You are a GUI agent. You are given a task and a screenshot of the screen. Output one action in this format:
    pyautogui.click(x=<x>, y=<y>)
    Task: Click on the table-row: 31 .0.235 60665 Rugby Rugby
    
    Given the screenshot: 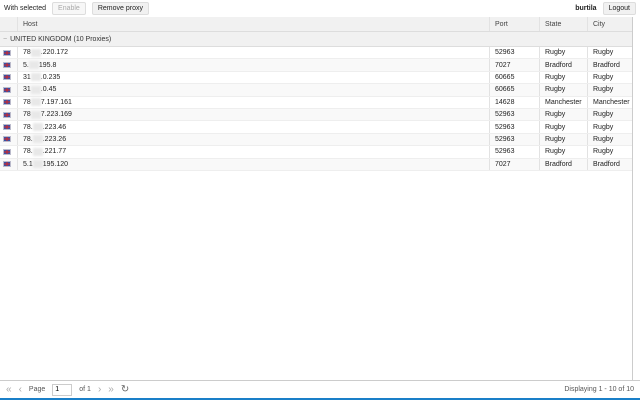 What is the action you would take?
    pyautogui.click(x=316, y=78)
    